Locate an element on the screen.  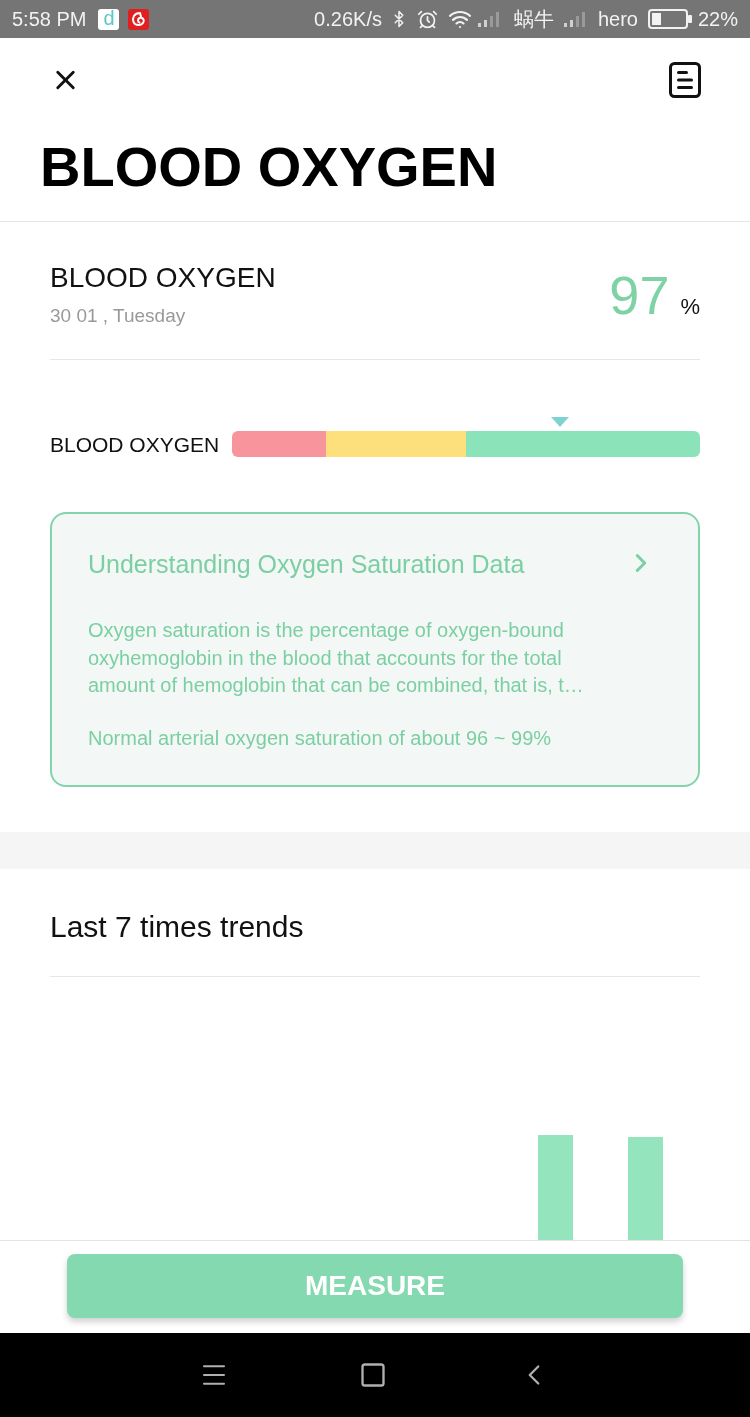
home-icon is located at coordinates (373, 1375).